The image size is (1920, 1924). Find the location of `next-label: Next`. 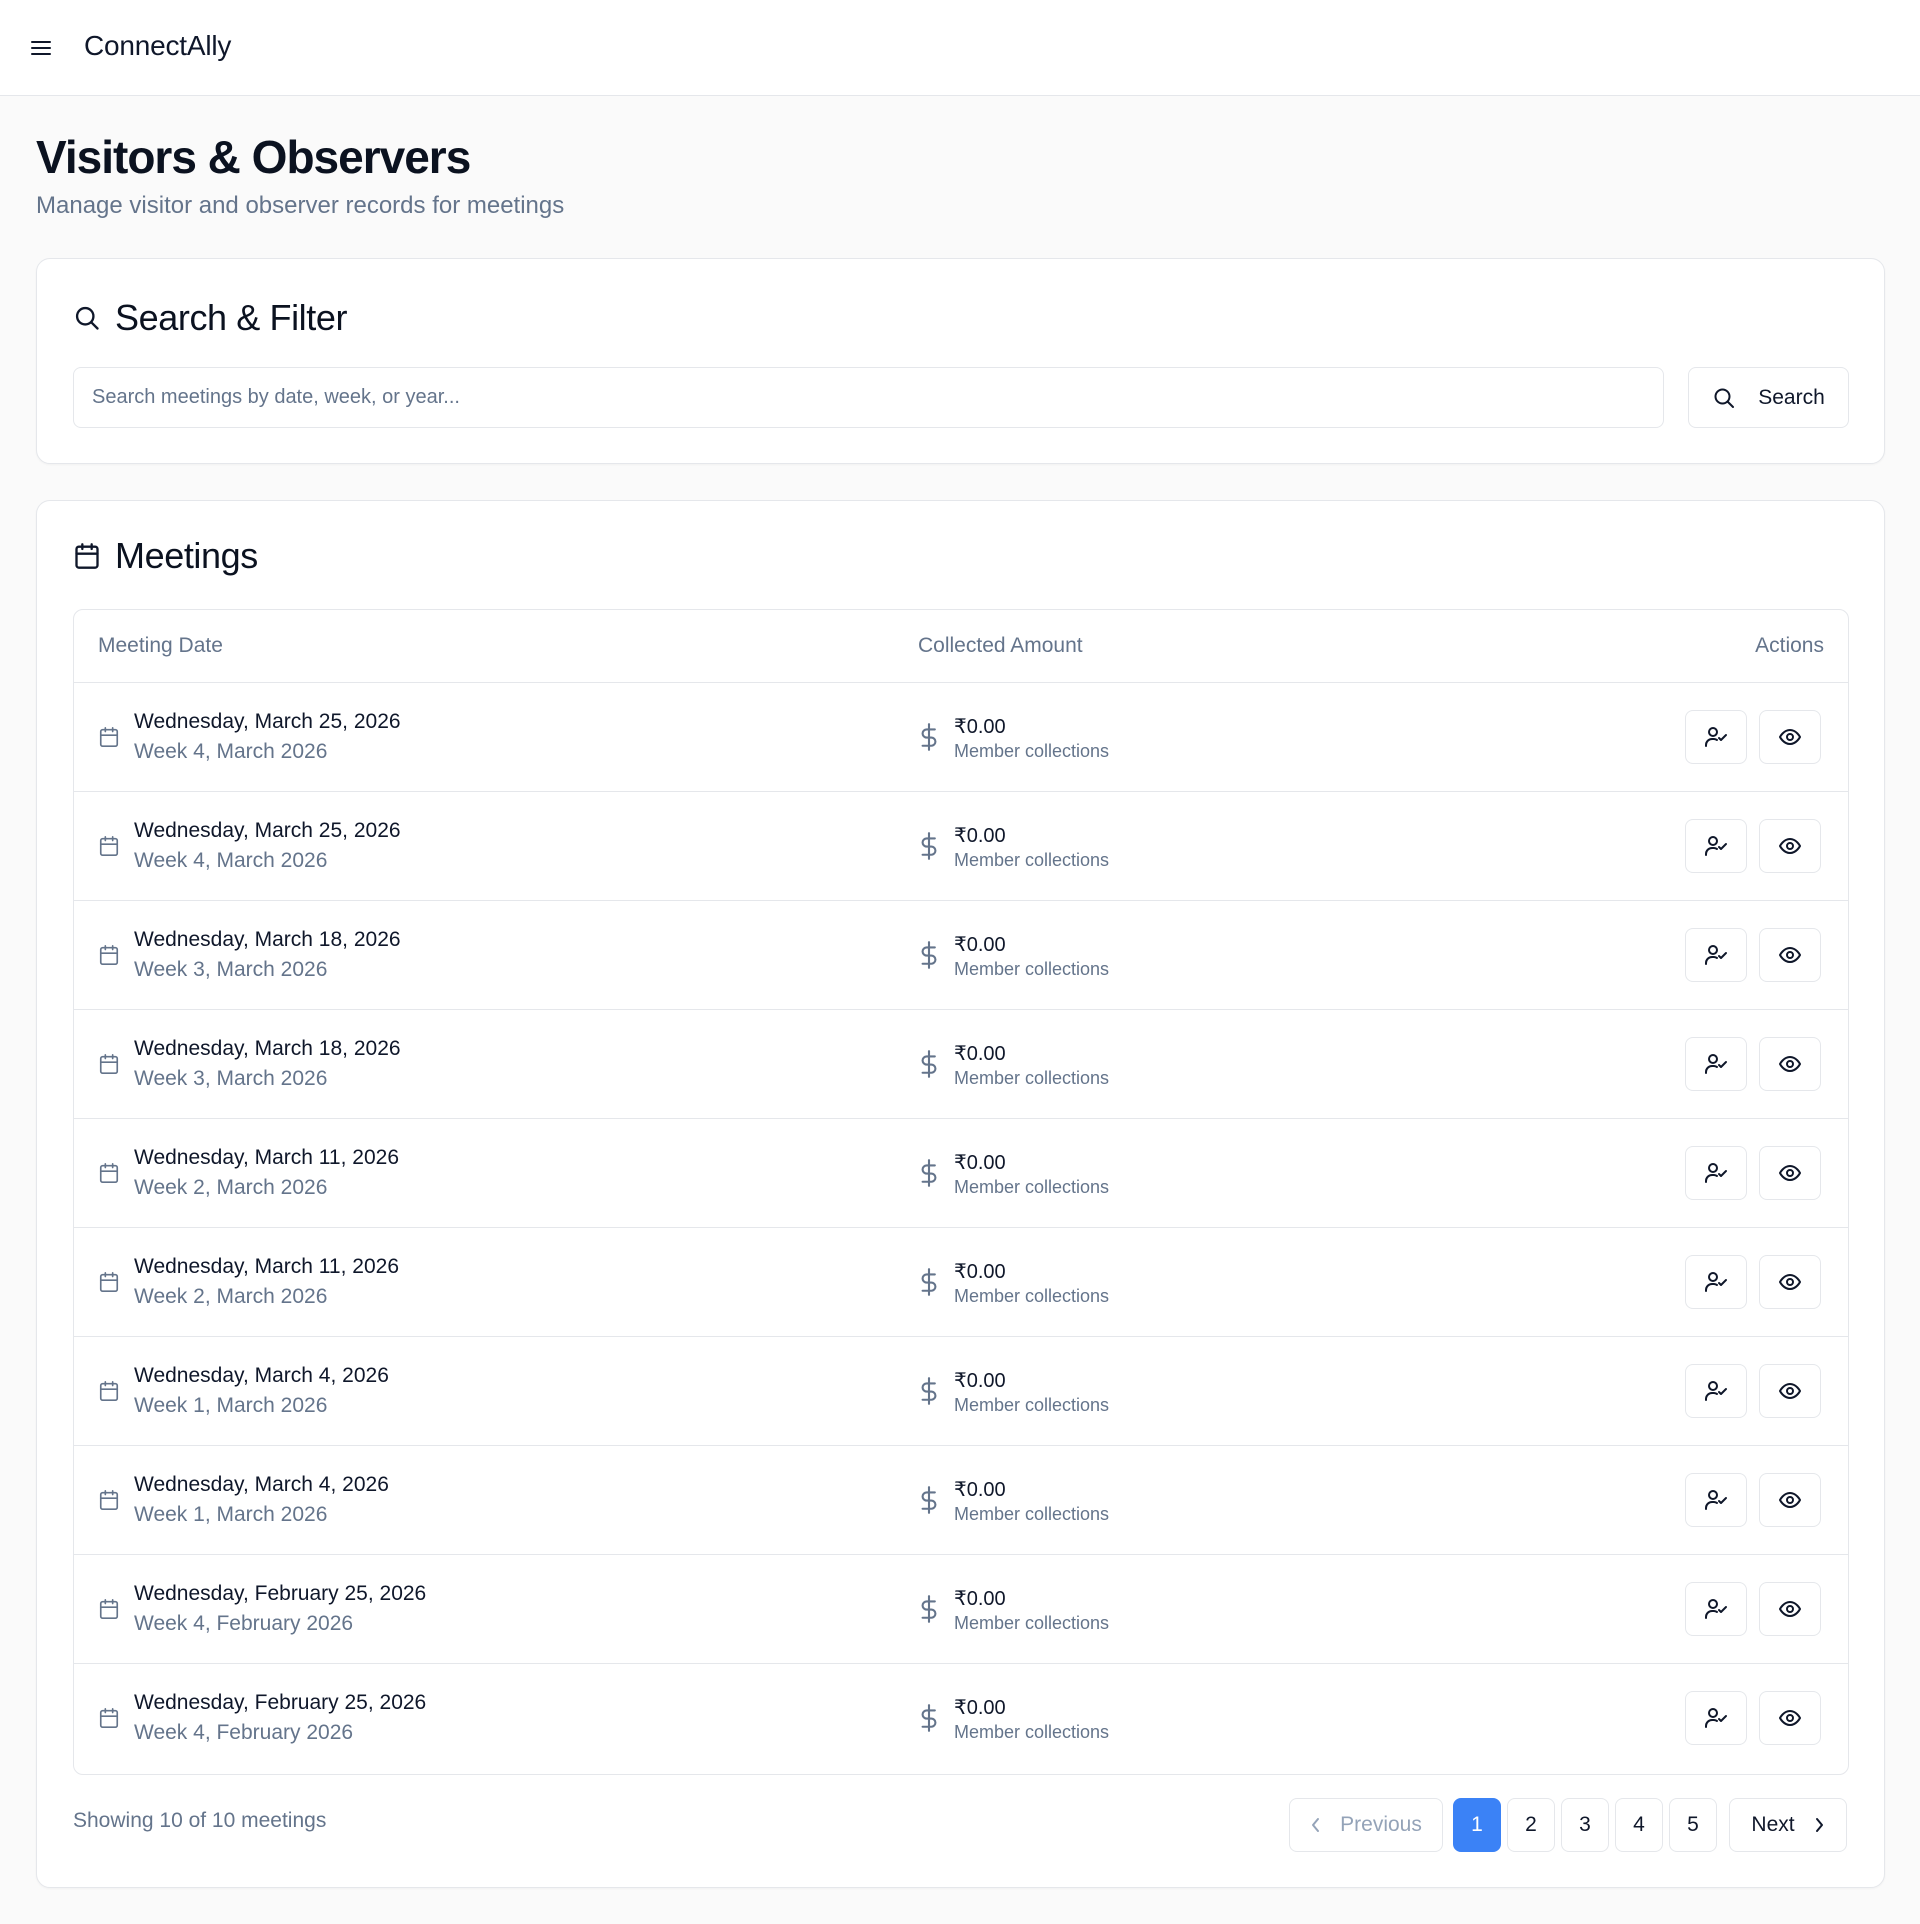

next-label: Next is located at coordinates (1773, 1824).